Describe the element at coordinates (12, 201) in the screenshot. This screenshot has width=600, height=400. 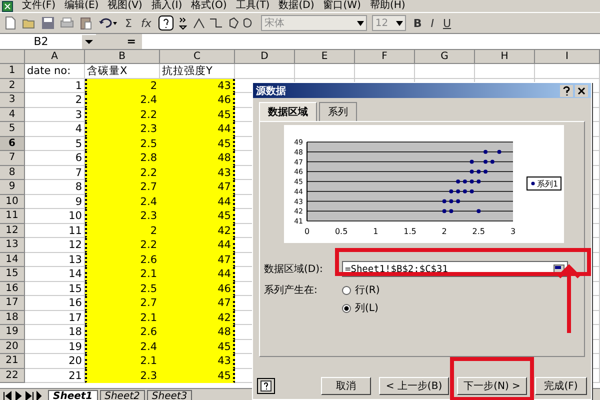
I see `row-header: 10` at that location.